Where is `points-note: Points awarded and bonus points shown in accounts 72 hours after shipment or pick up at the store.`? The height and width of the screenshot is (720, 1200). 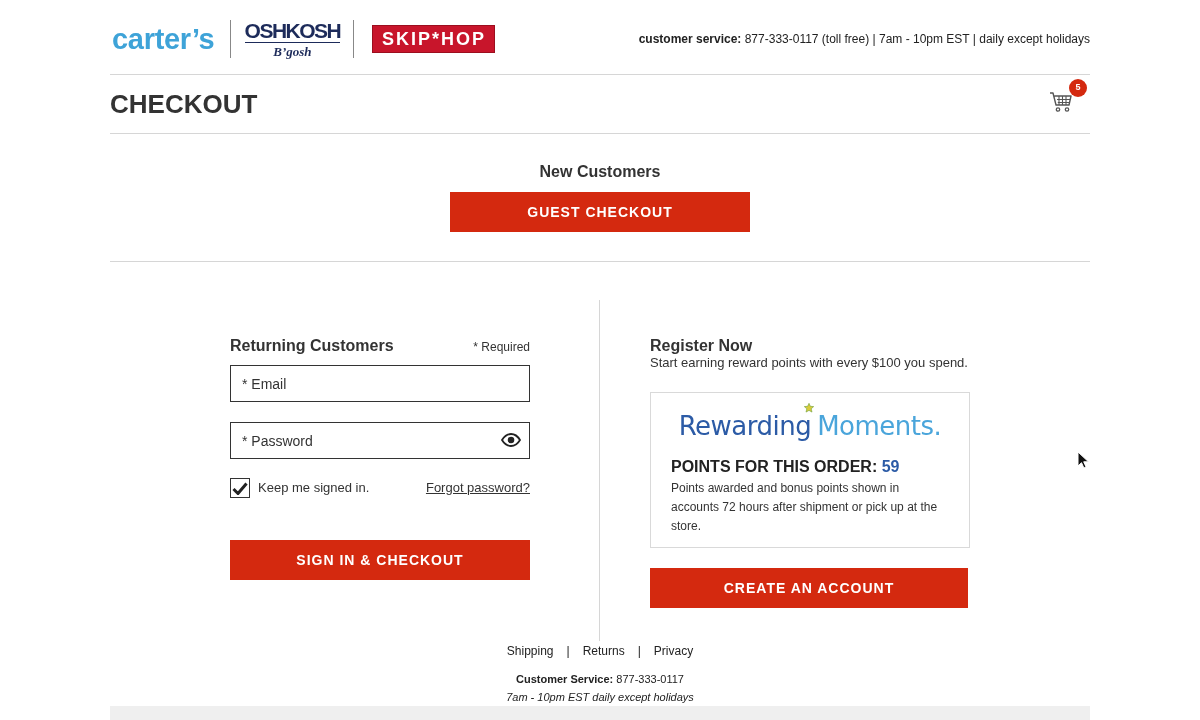 points-note: Points awarded and bonus points shown in accounts 72 hours after shipment or pick up at the store. is located at coordinates (805, 507).